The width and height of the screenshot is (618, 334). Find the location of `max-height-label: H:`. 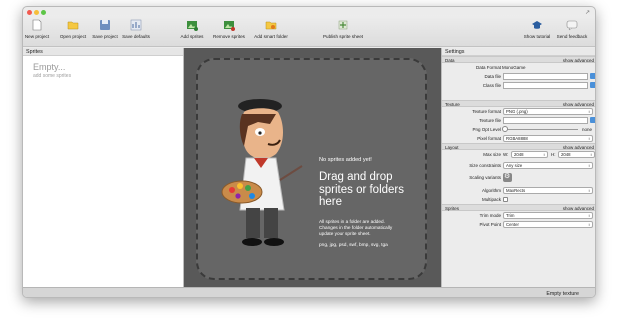

max-height-label: H: is located at coordinates (553, 154).